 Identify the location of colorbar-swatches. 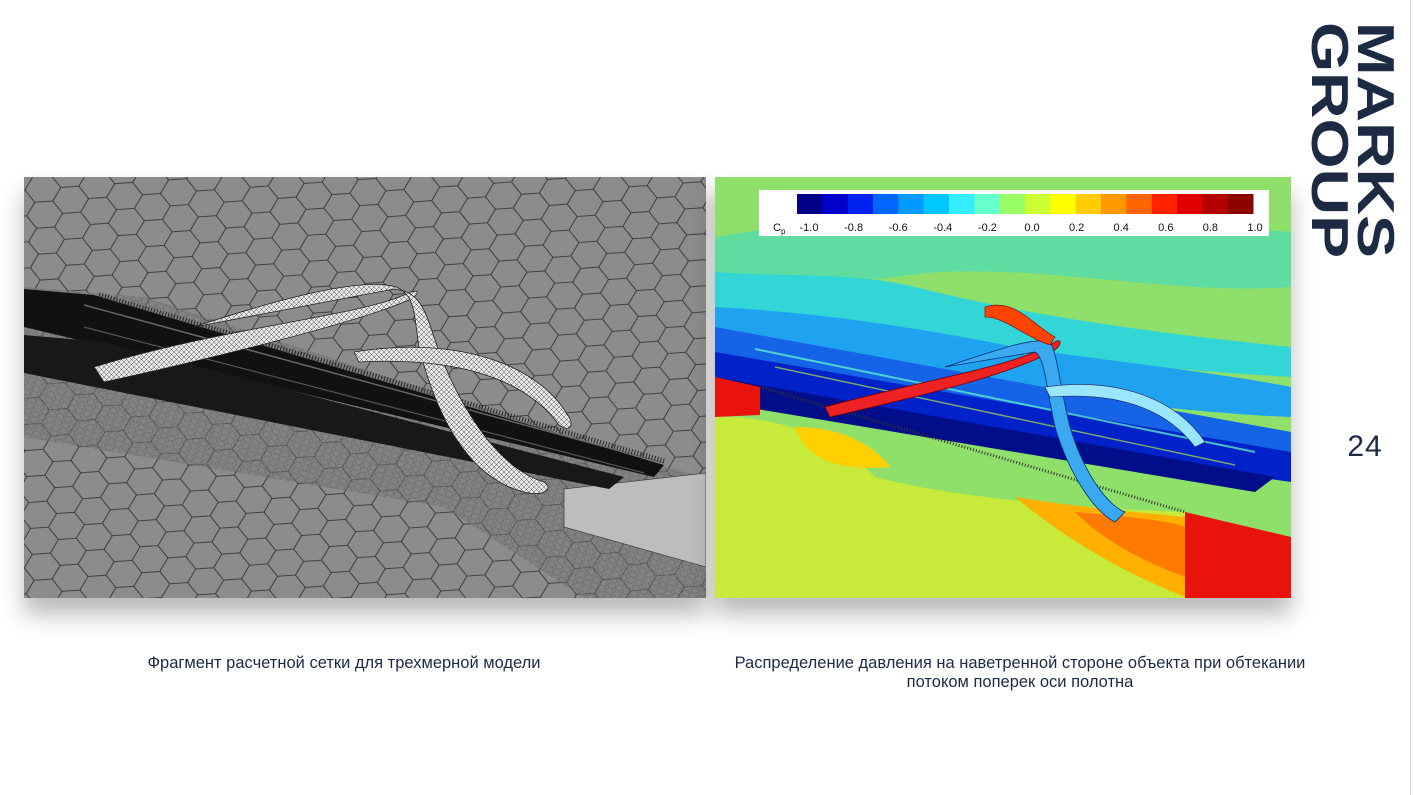
(1025, 204).